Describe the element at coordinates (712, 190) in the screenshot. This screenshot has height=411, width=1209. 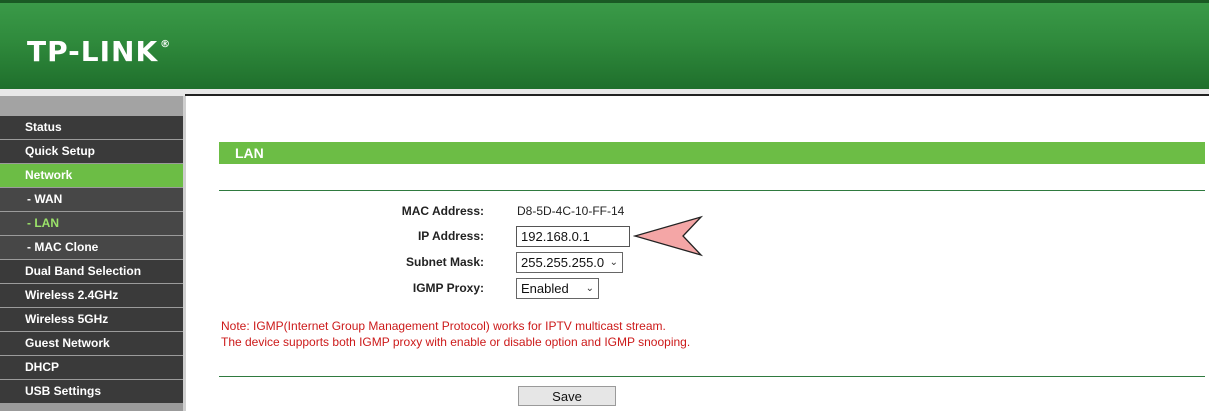
I see `top-divider` at that location.